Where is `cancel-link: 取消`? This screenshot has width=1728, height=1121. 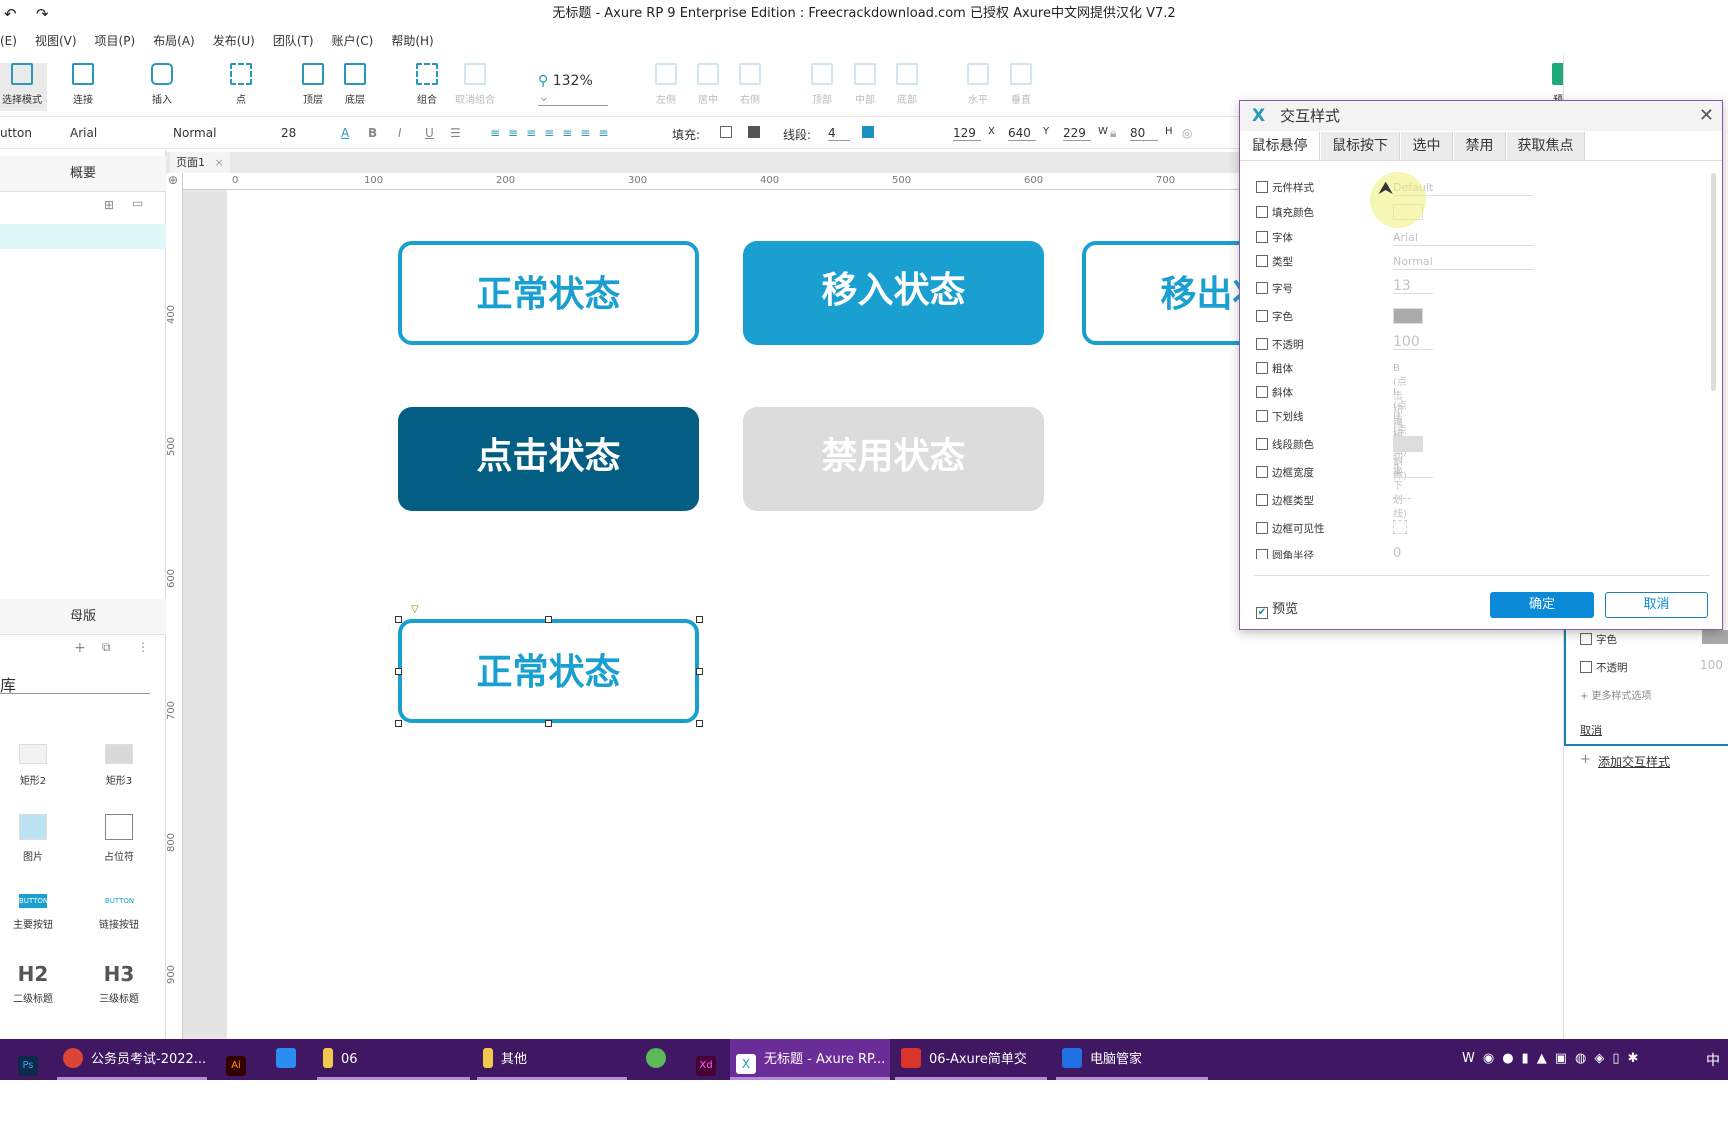
cancel-link: 取消 is located at coordinates (1591, 730).